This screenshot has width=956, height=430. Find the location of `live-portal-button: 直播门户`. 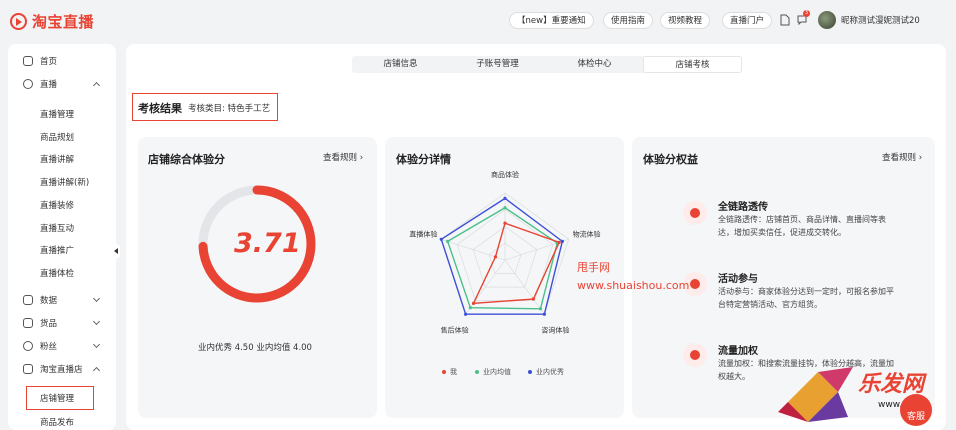

live-portal-button: 直播门户 is located at coordinates (747, 20).